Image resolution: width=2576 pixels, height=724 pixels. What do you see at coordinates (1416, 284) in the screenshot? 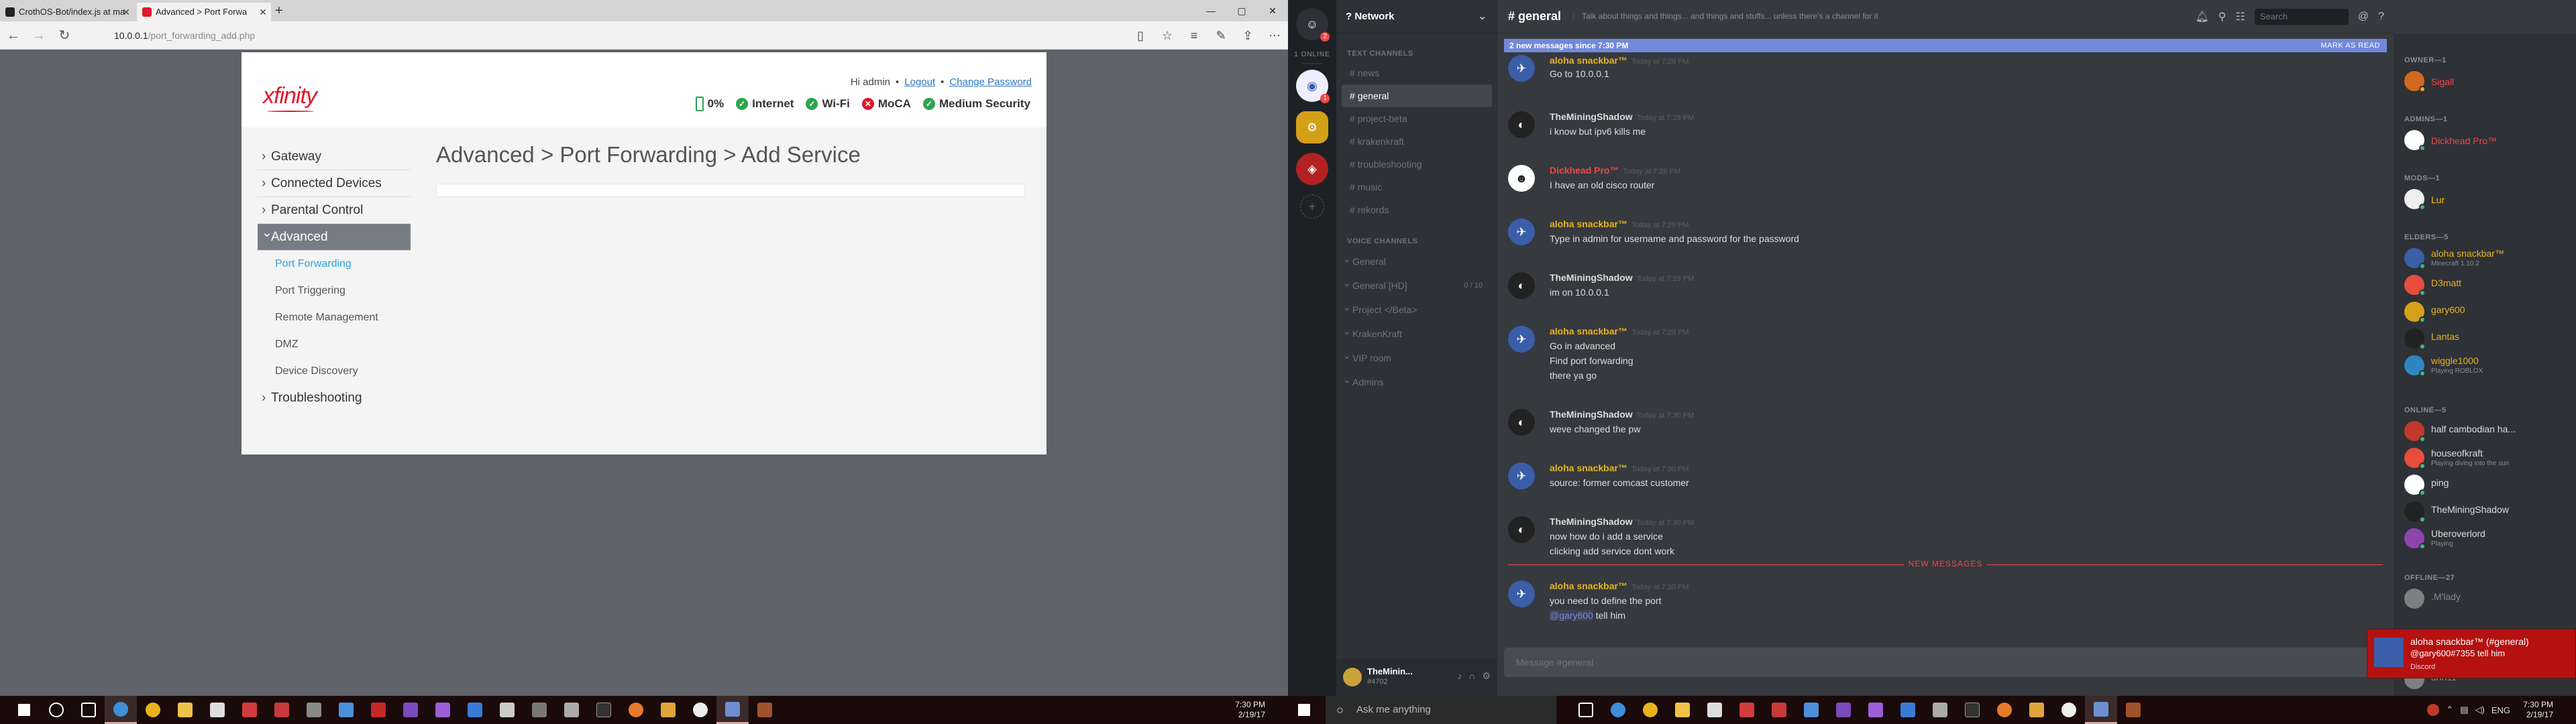
I see `voice-channel: General [HD] 0 / 10` at bounding box center [1416, 284].